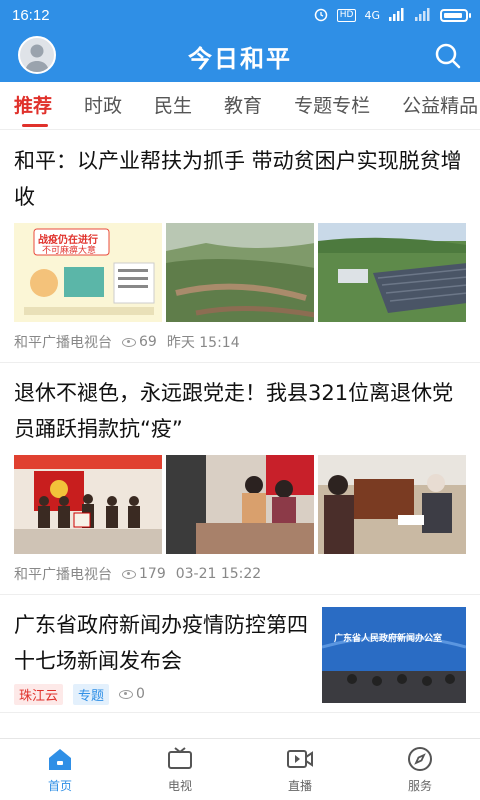 This screenshot has width=480, height=800. Describe the element at coordinates (420, 759) in the screenshot. I see `compass-icon` at that location.